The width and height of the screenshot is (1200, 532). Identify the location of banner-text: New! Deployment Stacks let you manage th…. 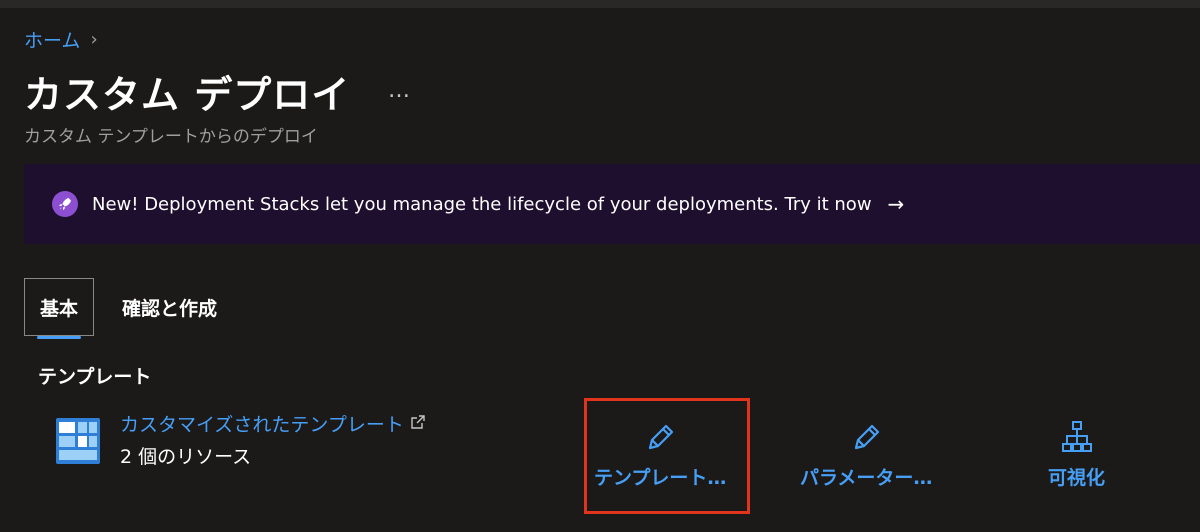
(482, 204).